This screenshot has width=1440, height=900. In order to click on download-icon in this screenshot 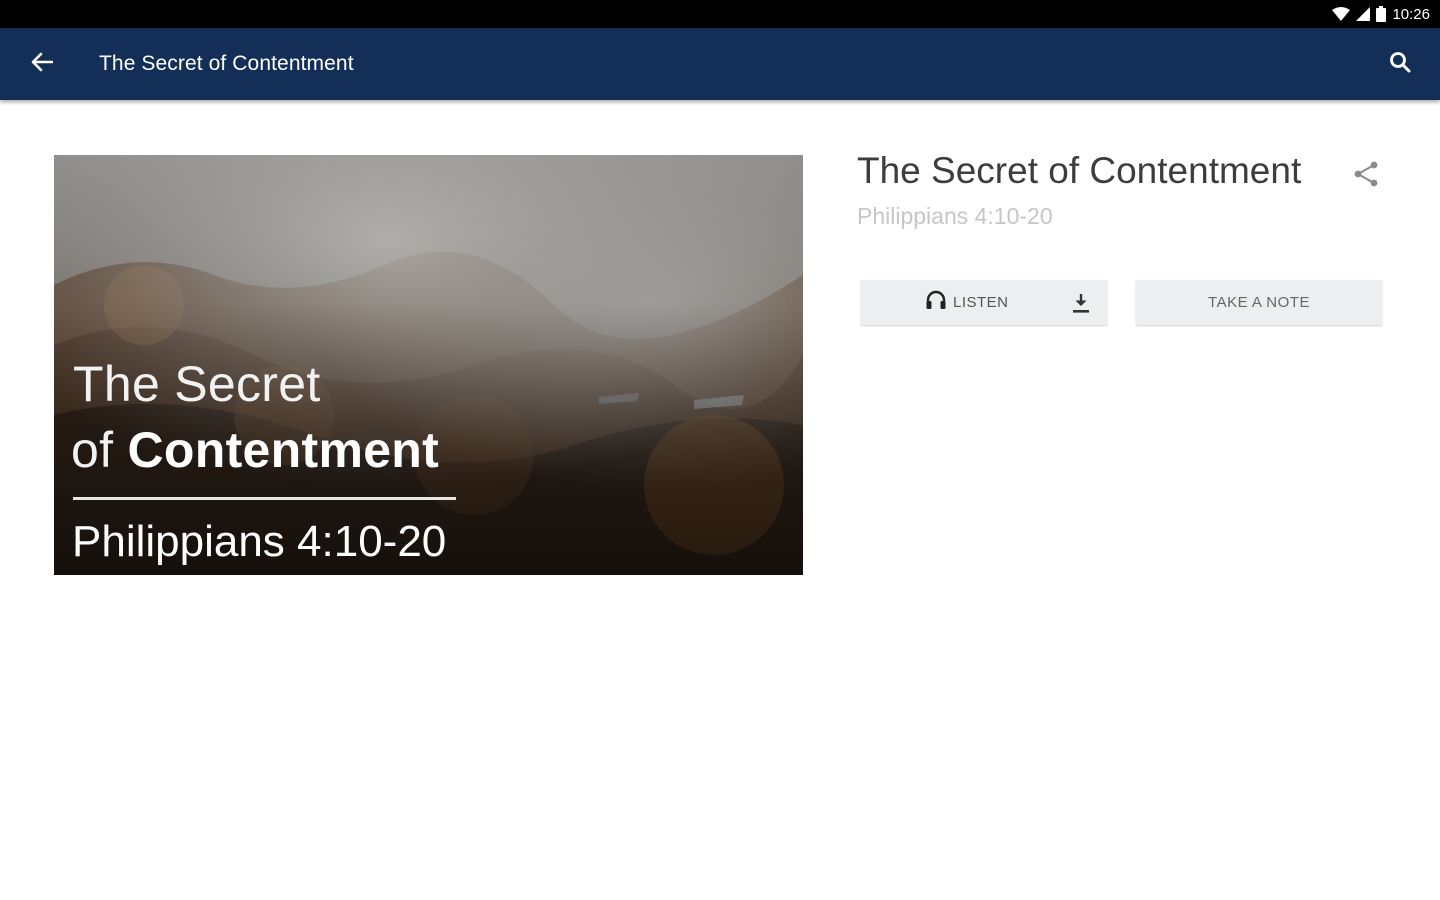, I will do `click(1081, 303)`.